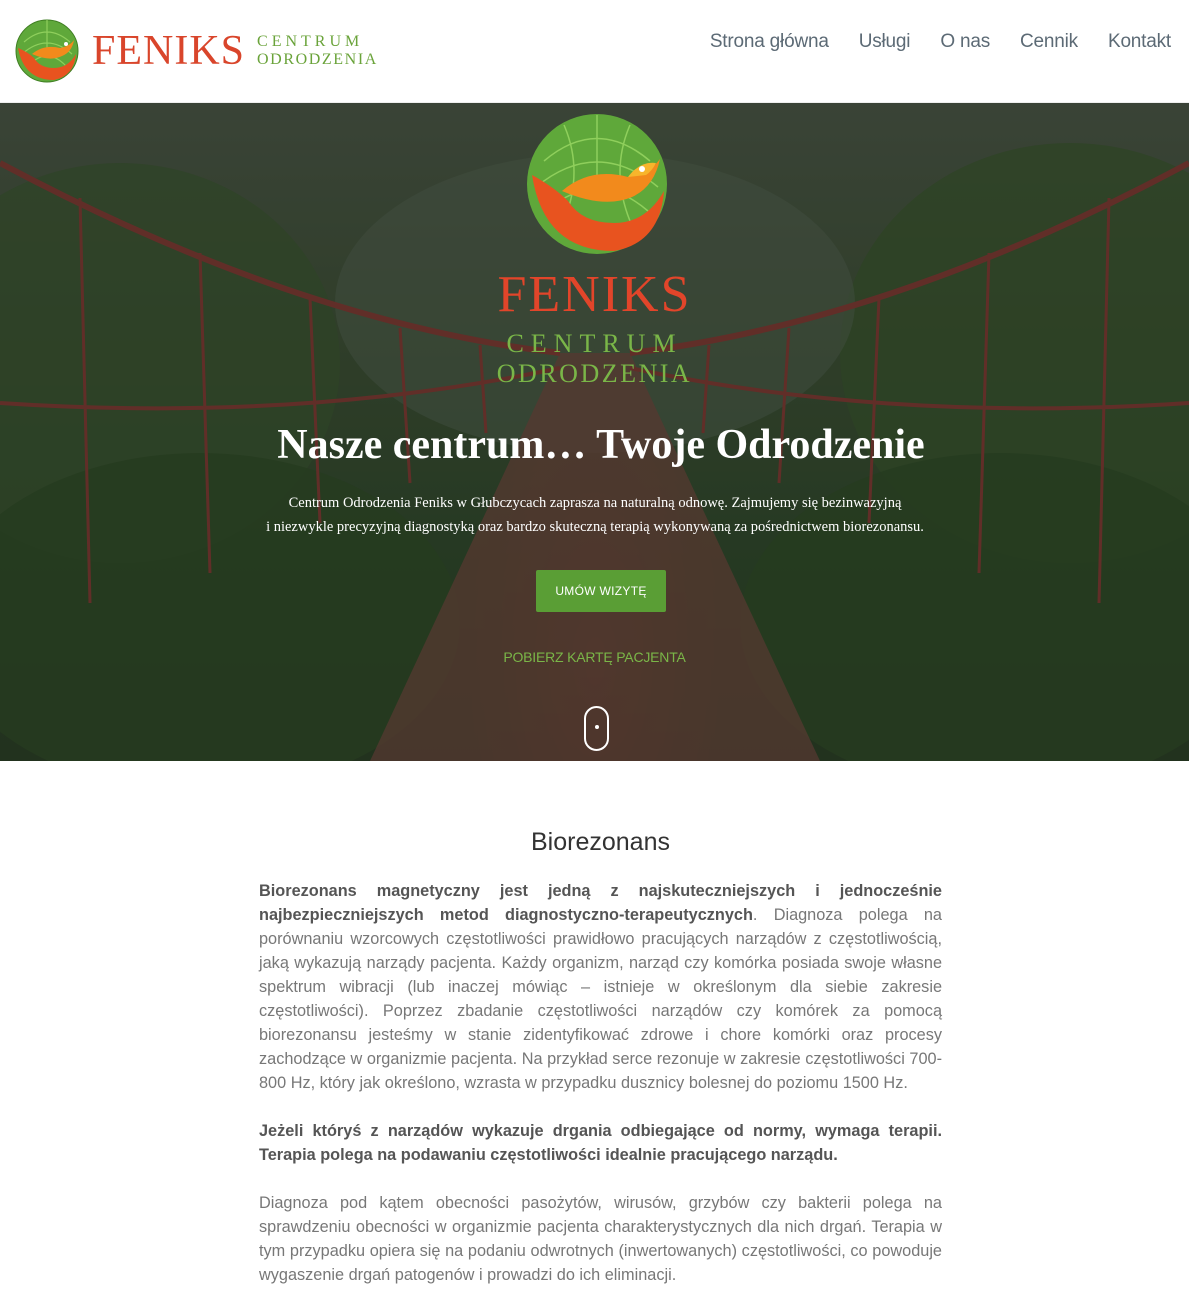 Image resolution: width=1189 pixels, height=1316 pixels. Describe the element at coordinates (769, 42) in the screenshot. I see `nav-item-home: Strona główna` at that location.